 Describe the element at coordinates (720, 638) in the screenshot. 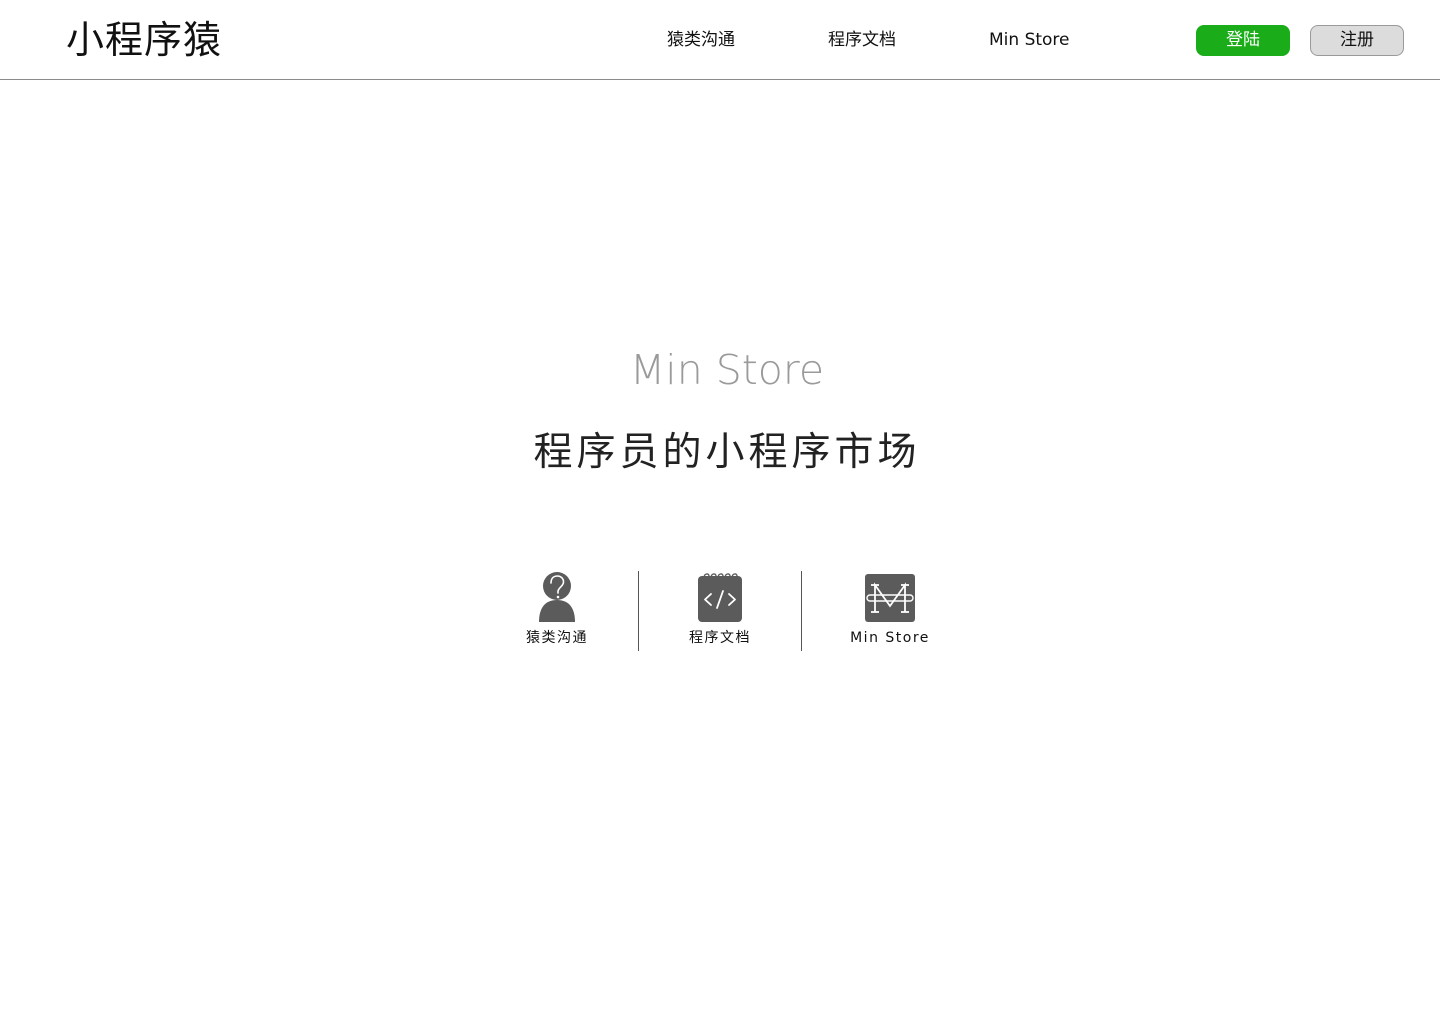

I see `feature-label: 程序文档` at that location.